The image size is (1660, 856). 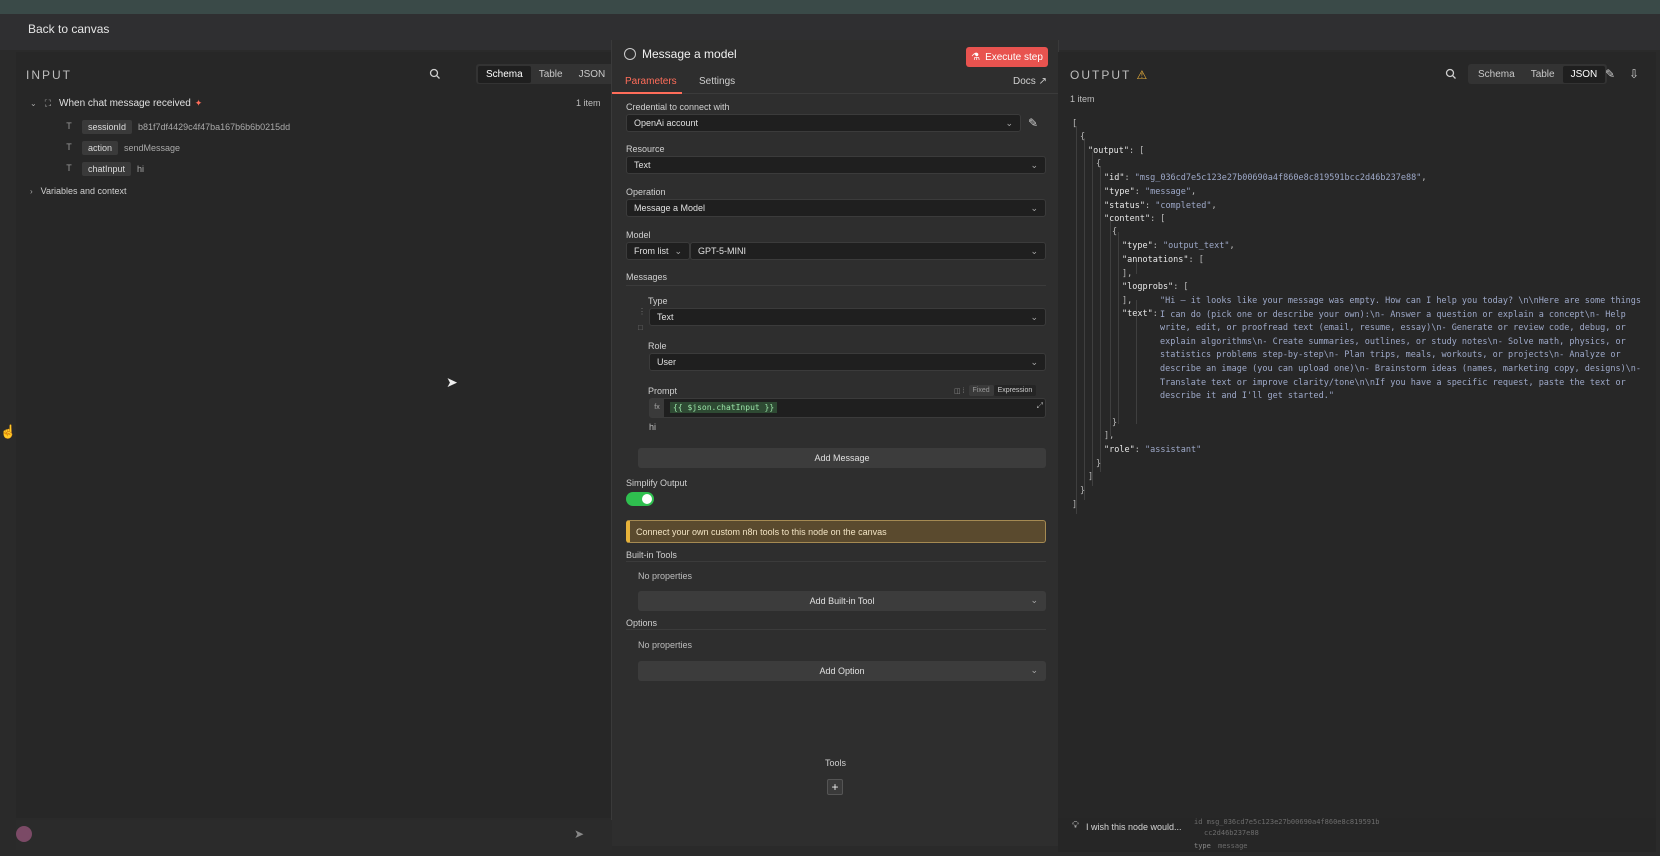 I want to click on json-value: "assistant", so click(x=1173, y=450).